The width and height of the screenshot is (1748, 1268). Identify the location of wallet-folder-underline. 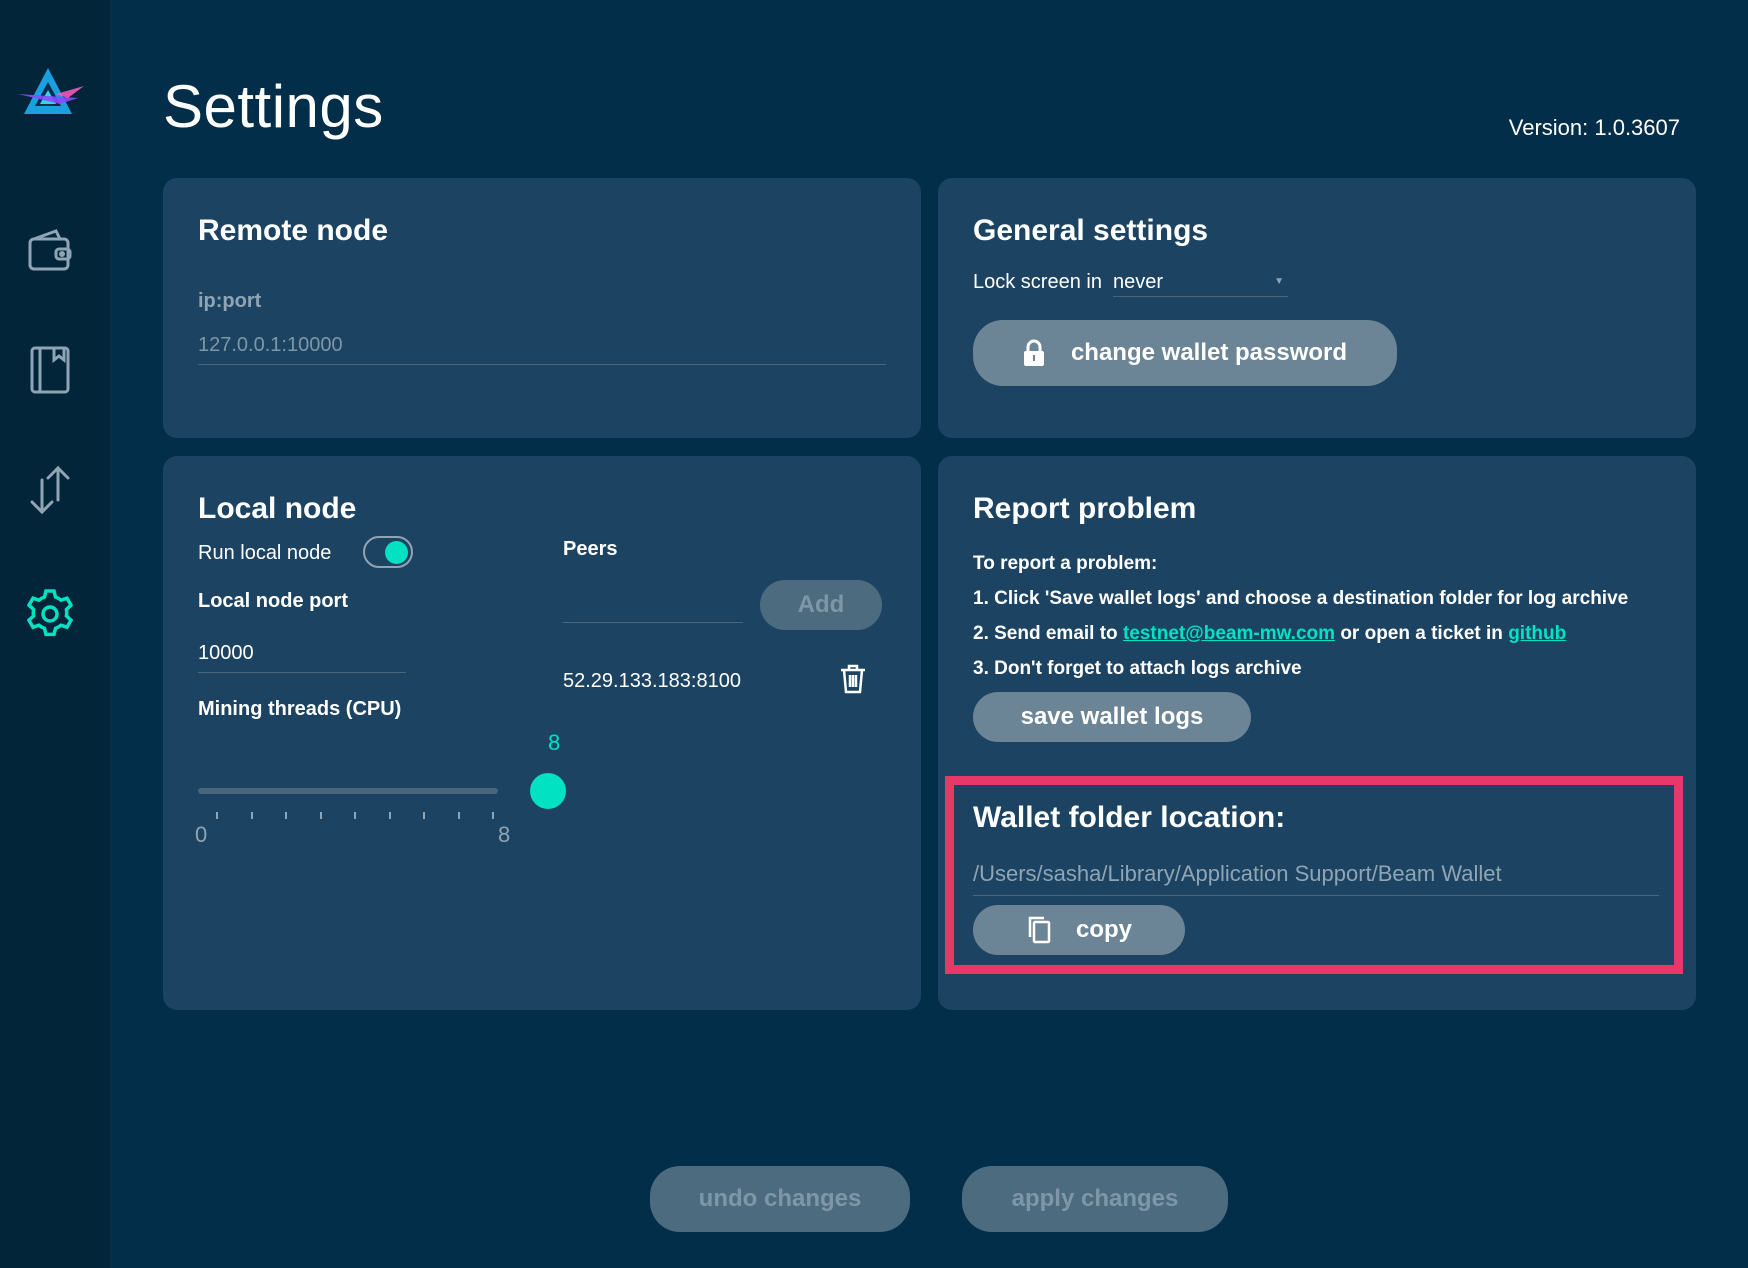
(1316, 895).